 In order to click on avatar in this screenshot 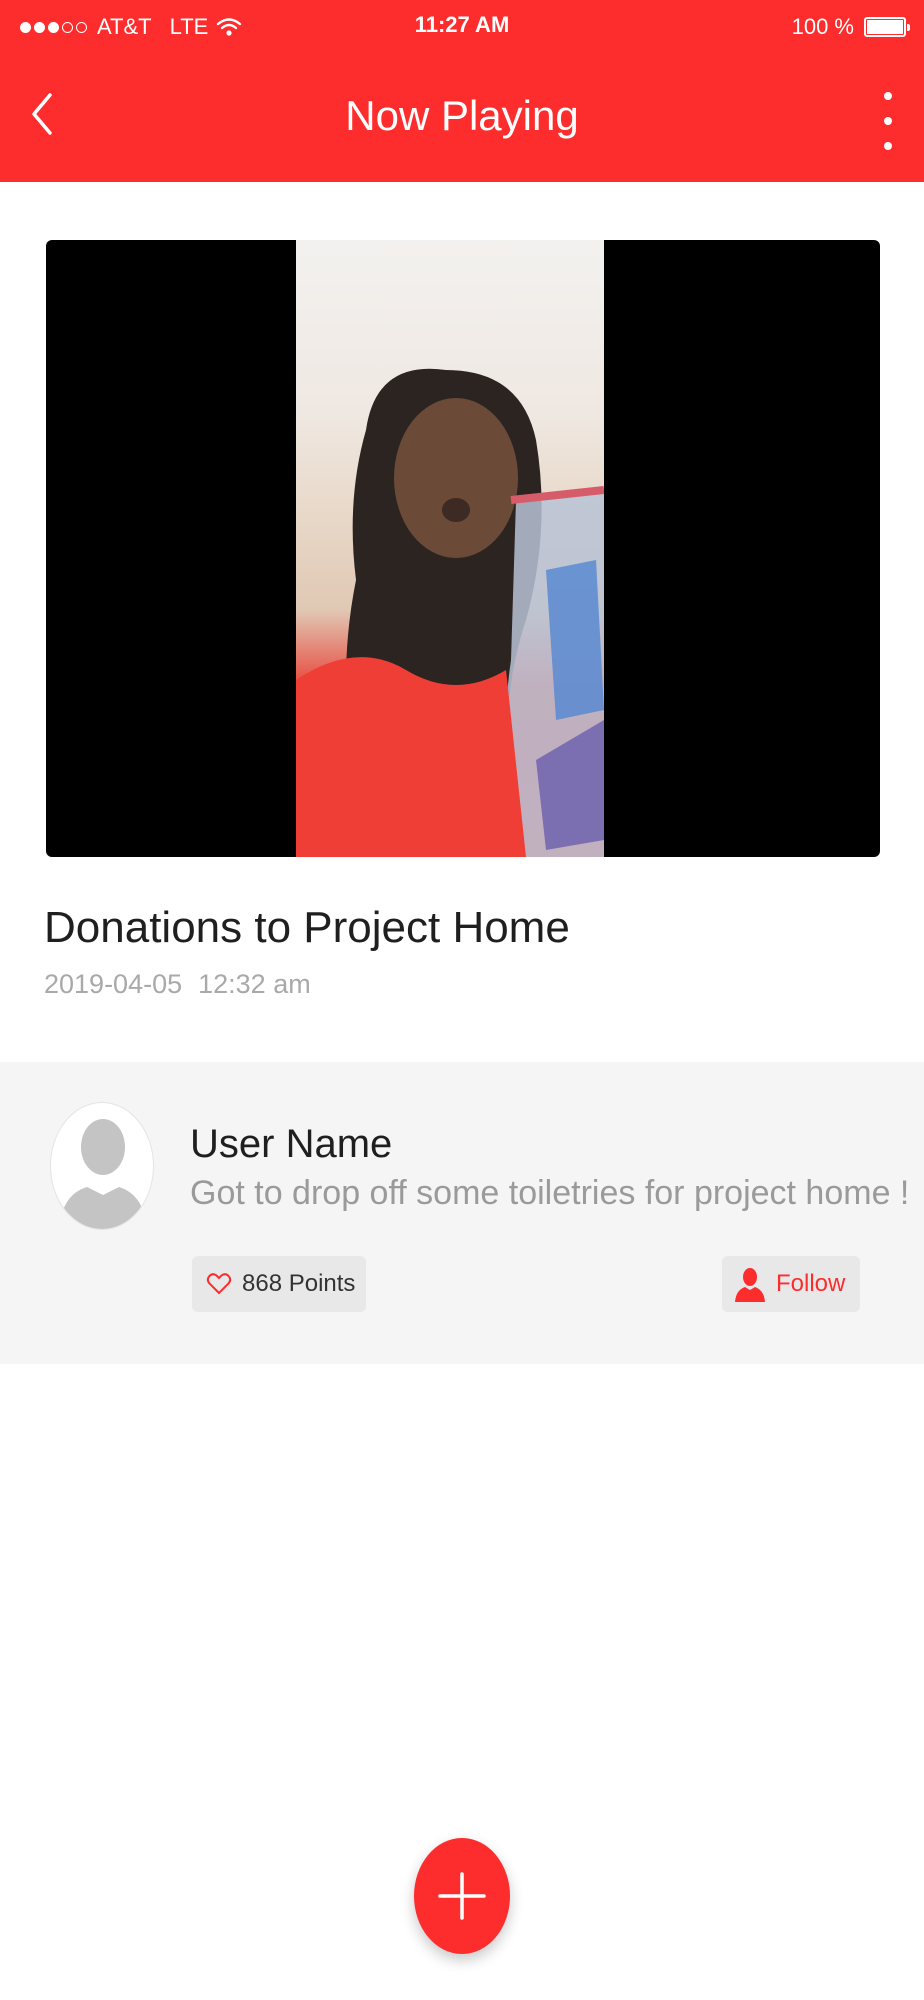, I will do `click(102, 1166)`.